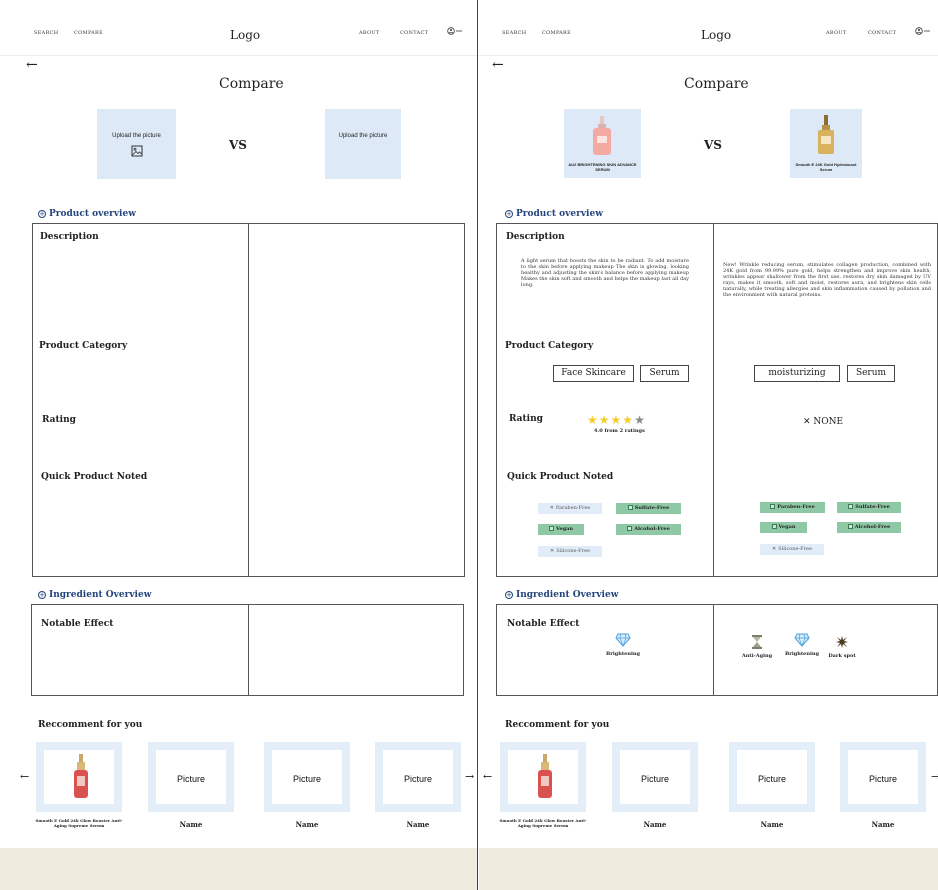 This screenshot has height=890, width=938. Describe the element at coordinates (652, 508) in the screenshot. I see `tag-label: Sulfate-Free` at that location.